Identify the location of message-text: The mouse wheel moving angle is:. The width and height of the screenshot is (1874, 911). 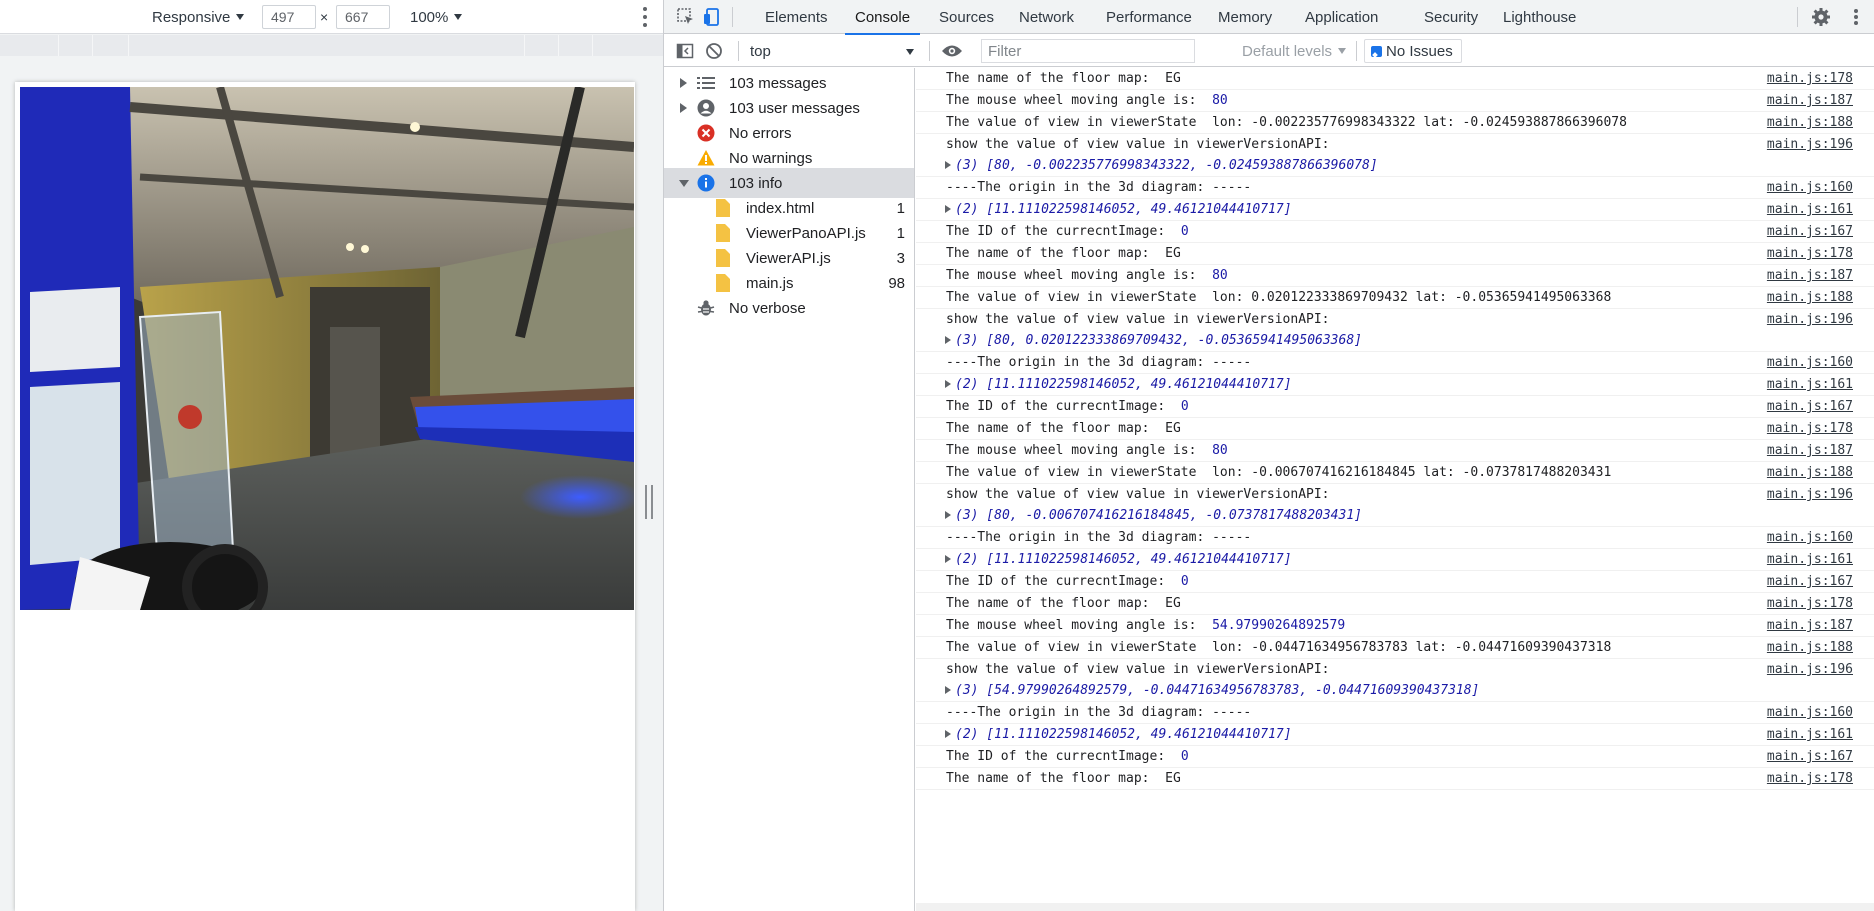
(1079, 100).